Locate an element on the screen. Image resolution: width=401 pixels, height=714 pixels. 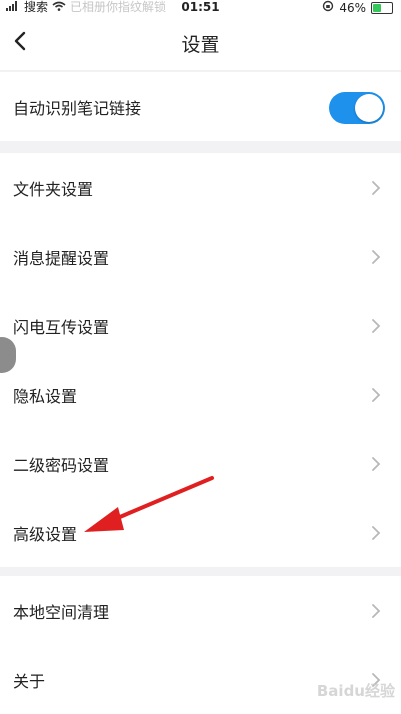
settings-row-label: 文件夹设置 is located at coordinates (53, 189).